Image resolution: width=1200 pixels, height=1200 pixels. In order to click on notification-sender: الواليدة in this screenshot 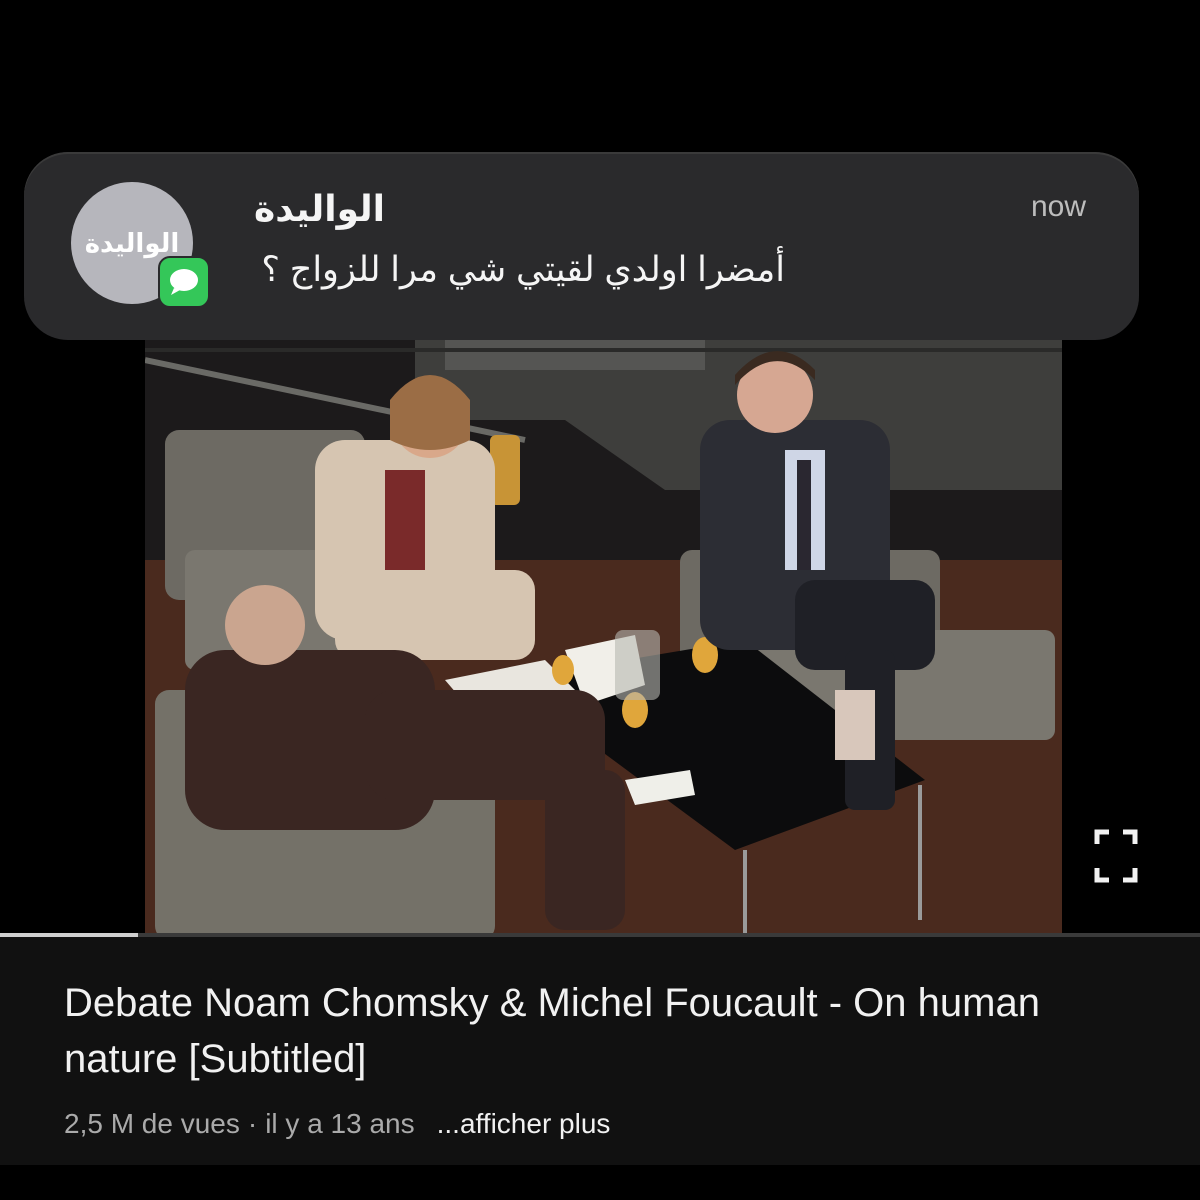, I will do `click(319, 208)`.